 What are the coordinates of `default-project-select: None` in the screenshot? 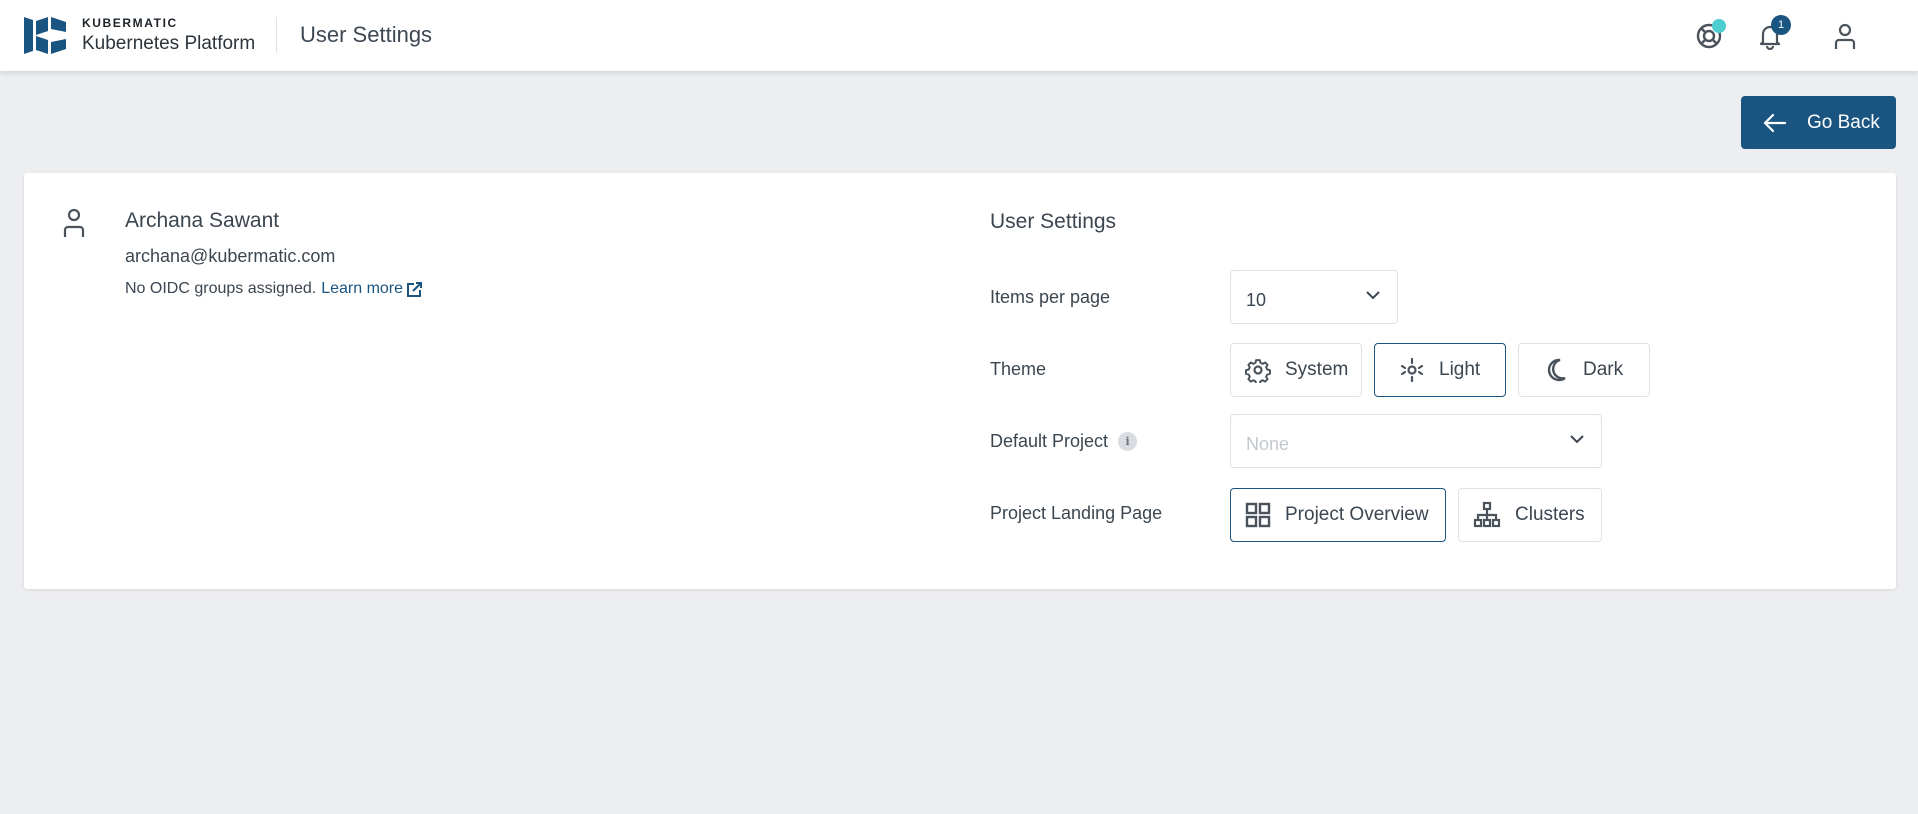 It's located at (1416, 441).